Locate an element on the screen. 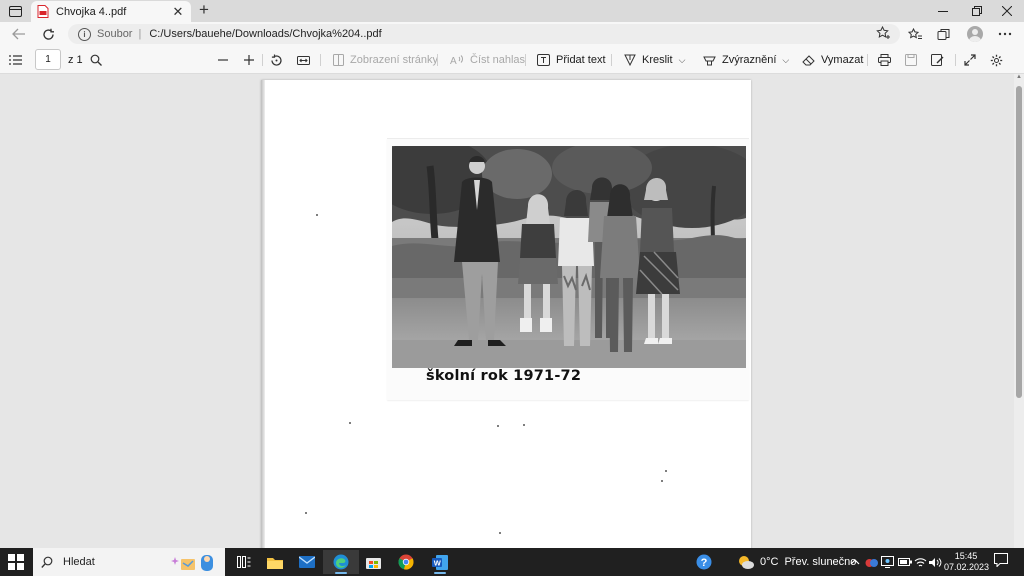  battery-tray-icon is located at coordinates (905, 562).